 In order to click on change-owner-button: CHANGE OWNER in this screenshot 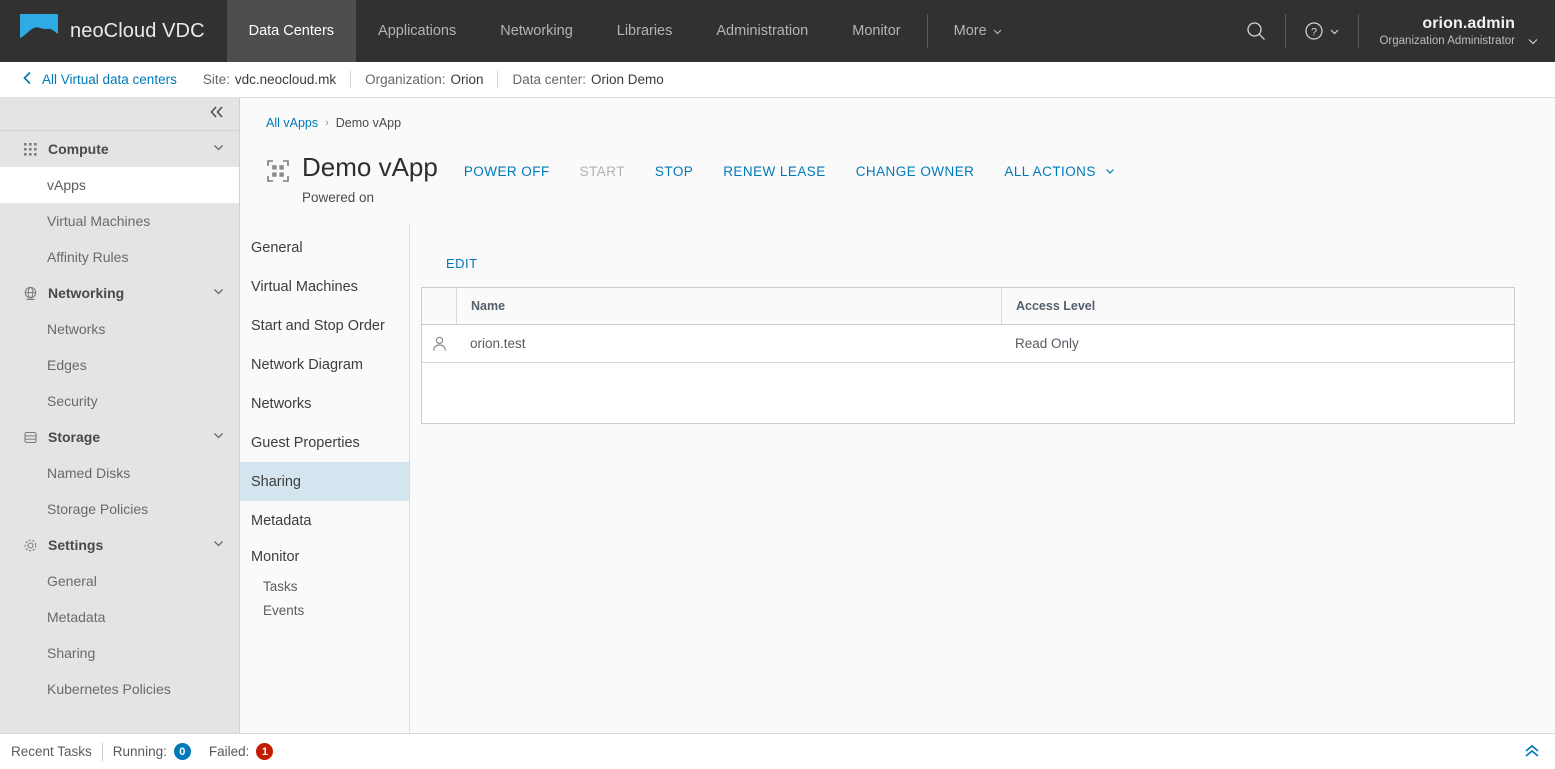, I will do `click(915, 171)`.